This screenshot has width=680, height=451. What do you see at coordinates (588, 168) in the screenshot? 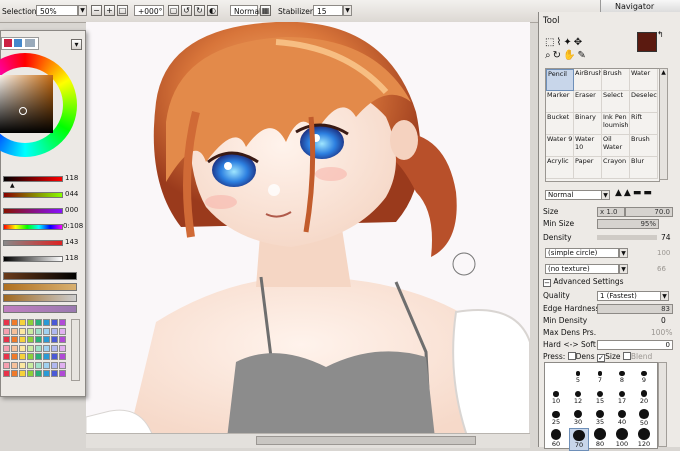
I see `tool-4-1: Paper` at bounding box center [588, 168].